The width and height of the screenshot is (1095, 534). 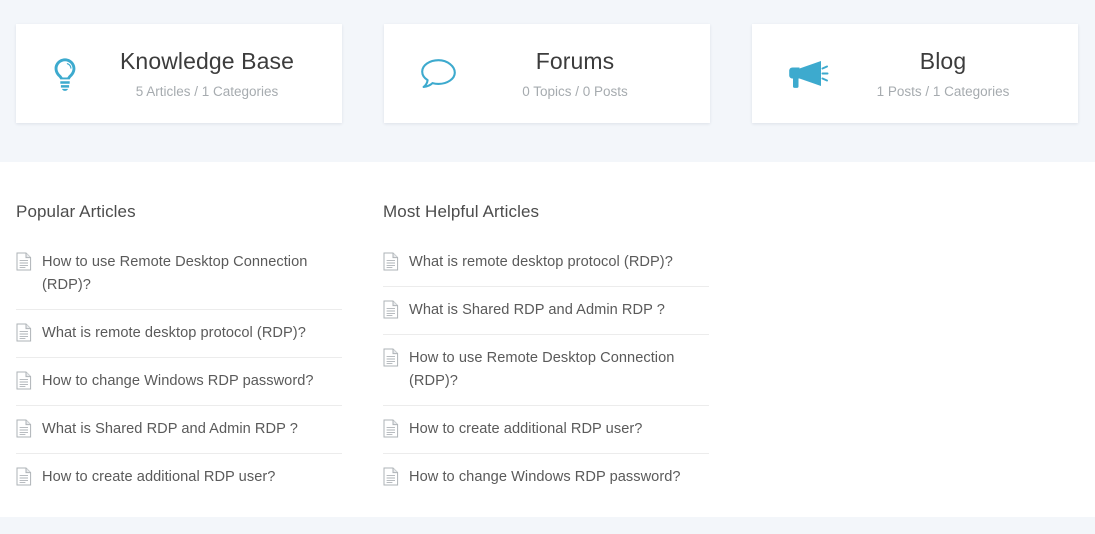 I want to click on stat-card-title: Knowledge Base, so click(x=207, y=60).